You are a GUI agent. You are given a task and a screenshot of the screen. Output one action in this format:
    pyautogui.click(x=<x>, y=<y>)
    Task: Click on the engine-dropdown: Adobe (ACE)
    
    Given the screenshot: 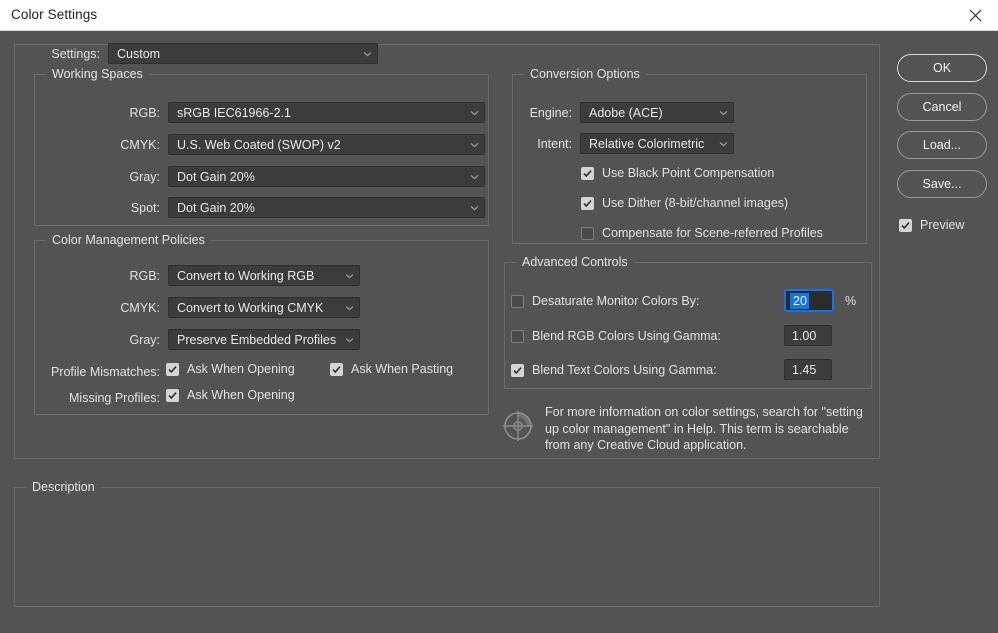 What is the action you would take?
    pyautogui.click(x=657, y=112)
    